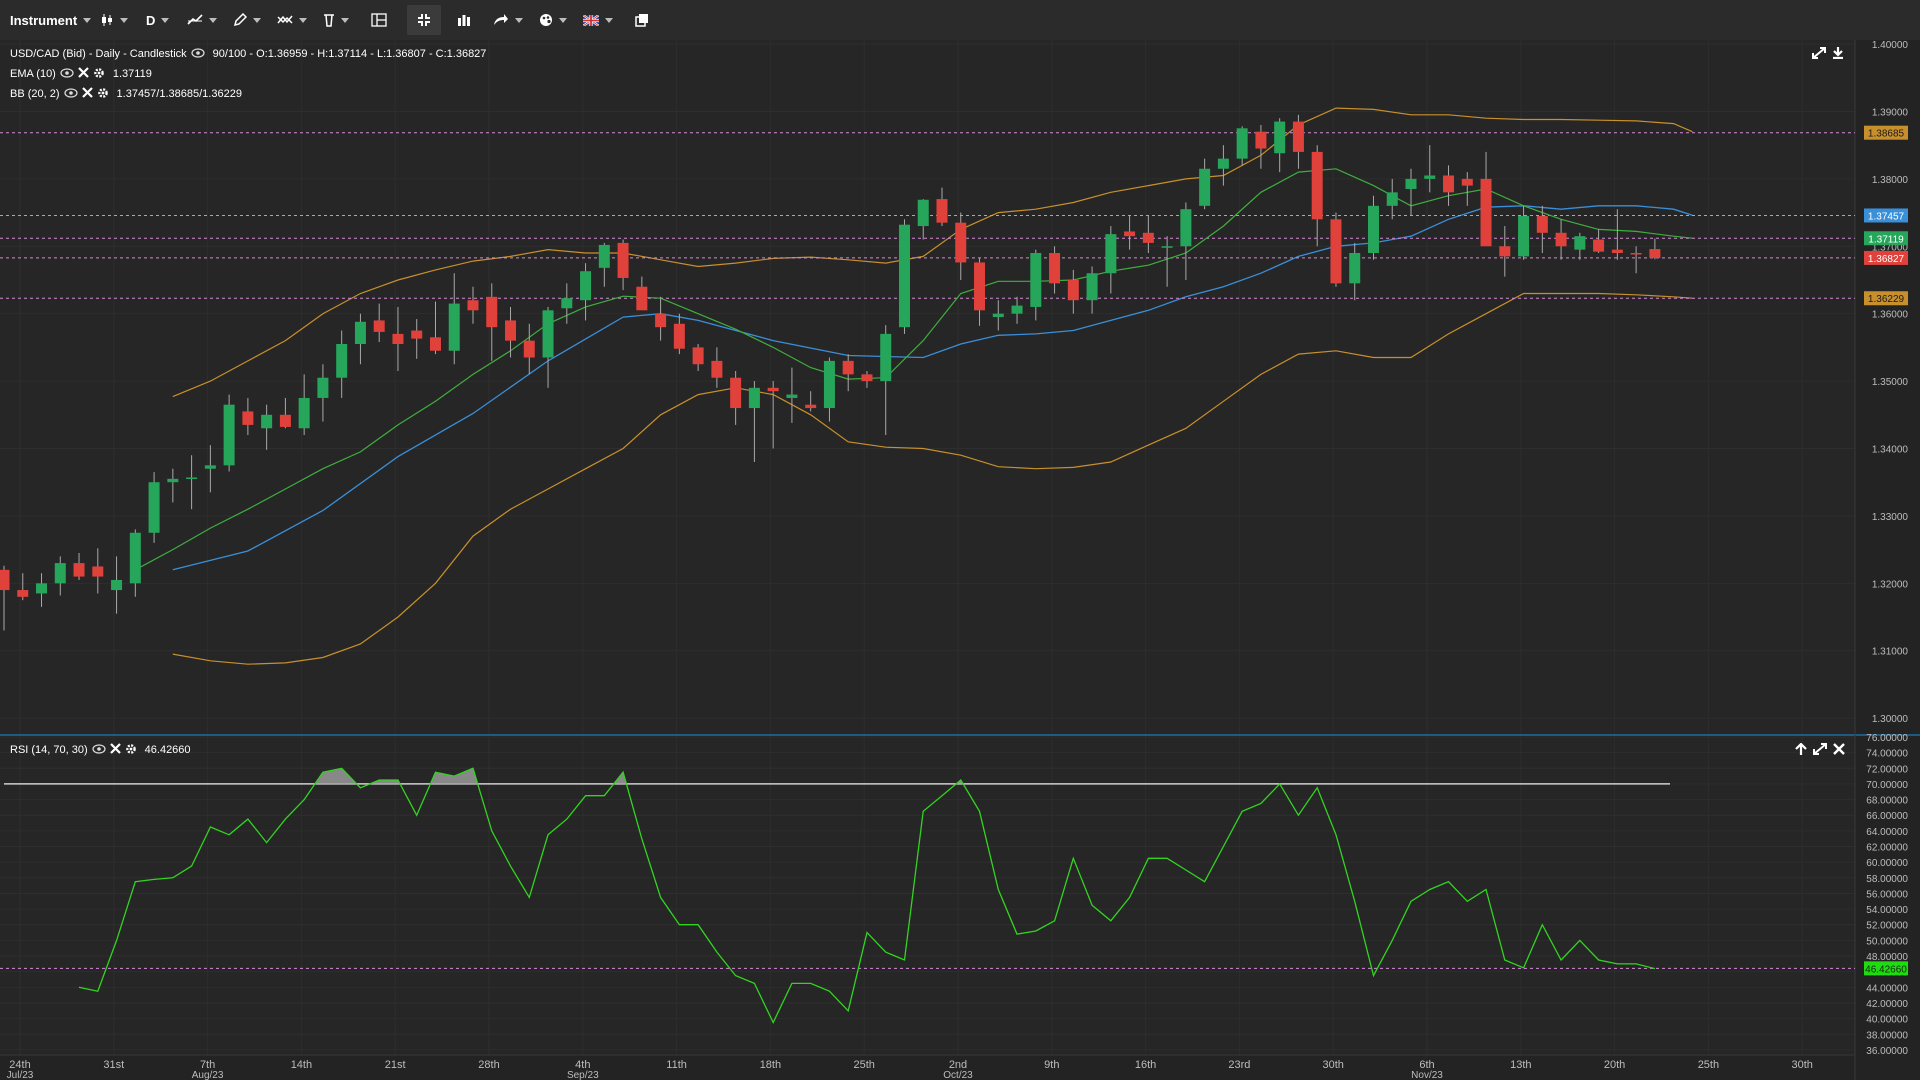  Describe the element at coordinates (1886, 239) in the screenshot. I see `price-tag-label: 1.37119` at that location.